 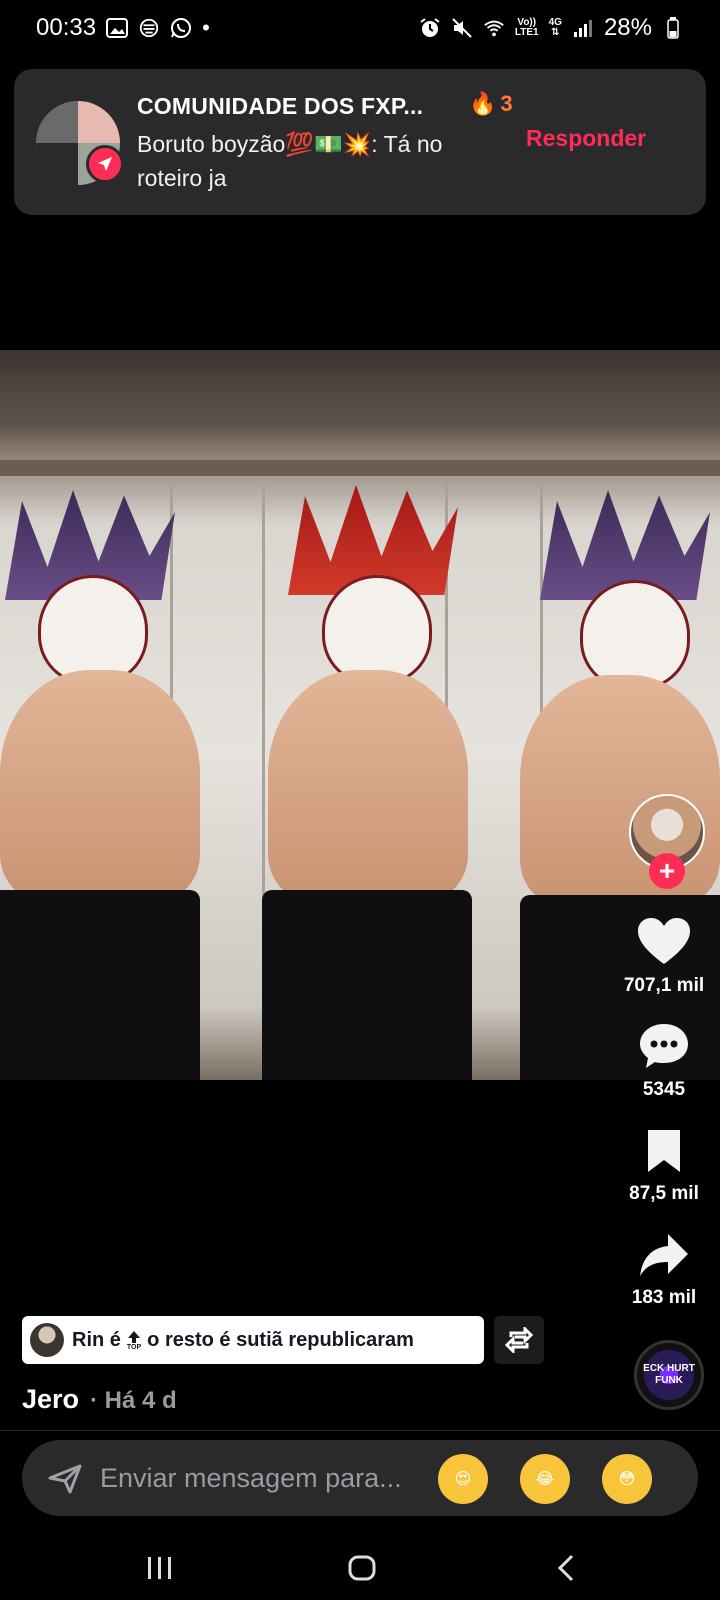 I want to click on repost-button, so click(x=519, y=1340).